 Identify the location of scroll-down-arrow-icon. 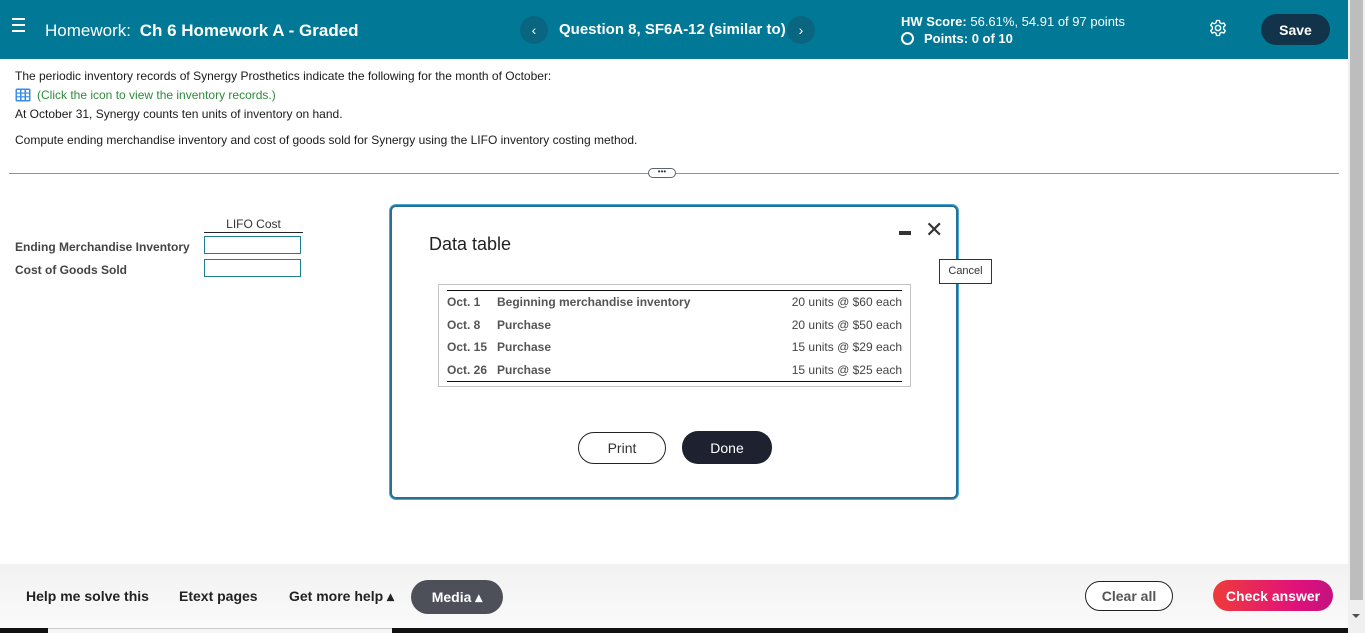
(1356, 616).